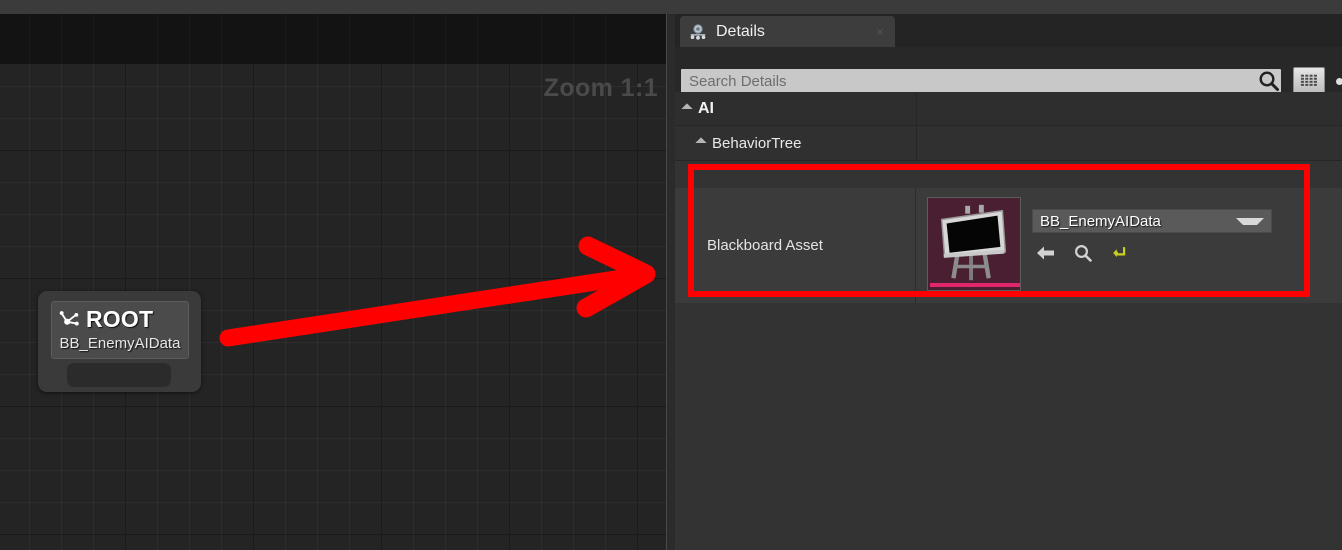 The height and width of the screenshot is (550, 1342). I want to click on asset-picker: BB_EnemyAIData, so click(1152, 230).